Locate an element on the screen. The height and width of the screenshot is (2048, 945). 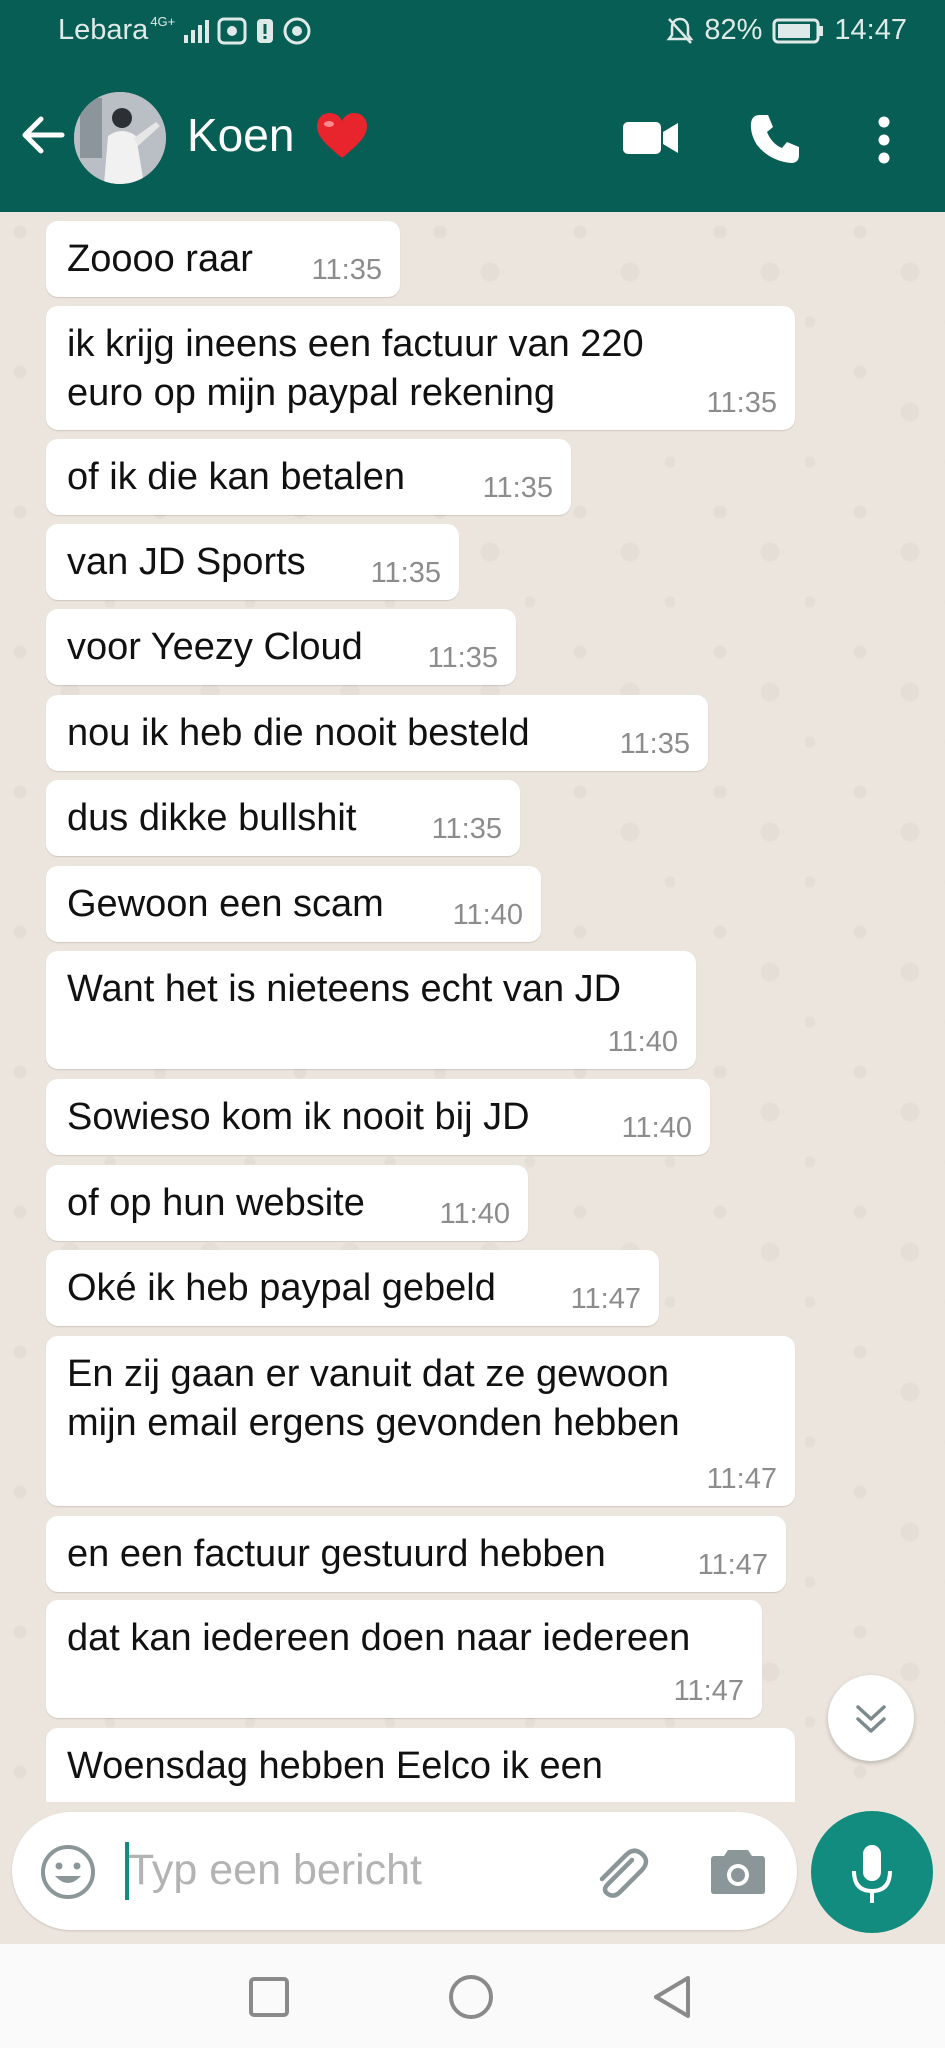
message-text: dat kan iedereen doen naar iedereen is located at coordinates (379, 1638).